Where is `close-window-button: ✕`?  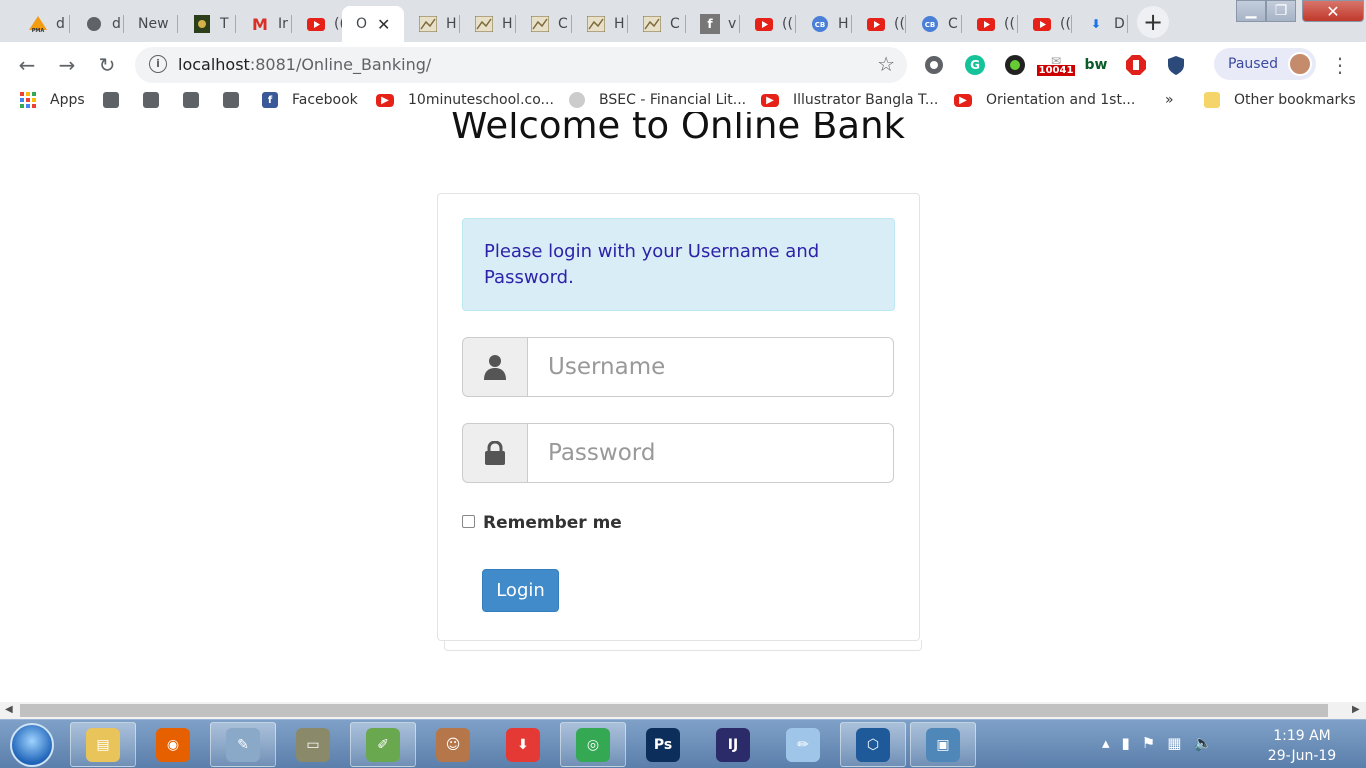 close-window-button: ✕ is located at coordinates (1333, 11).